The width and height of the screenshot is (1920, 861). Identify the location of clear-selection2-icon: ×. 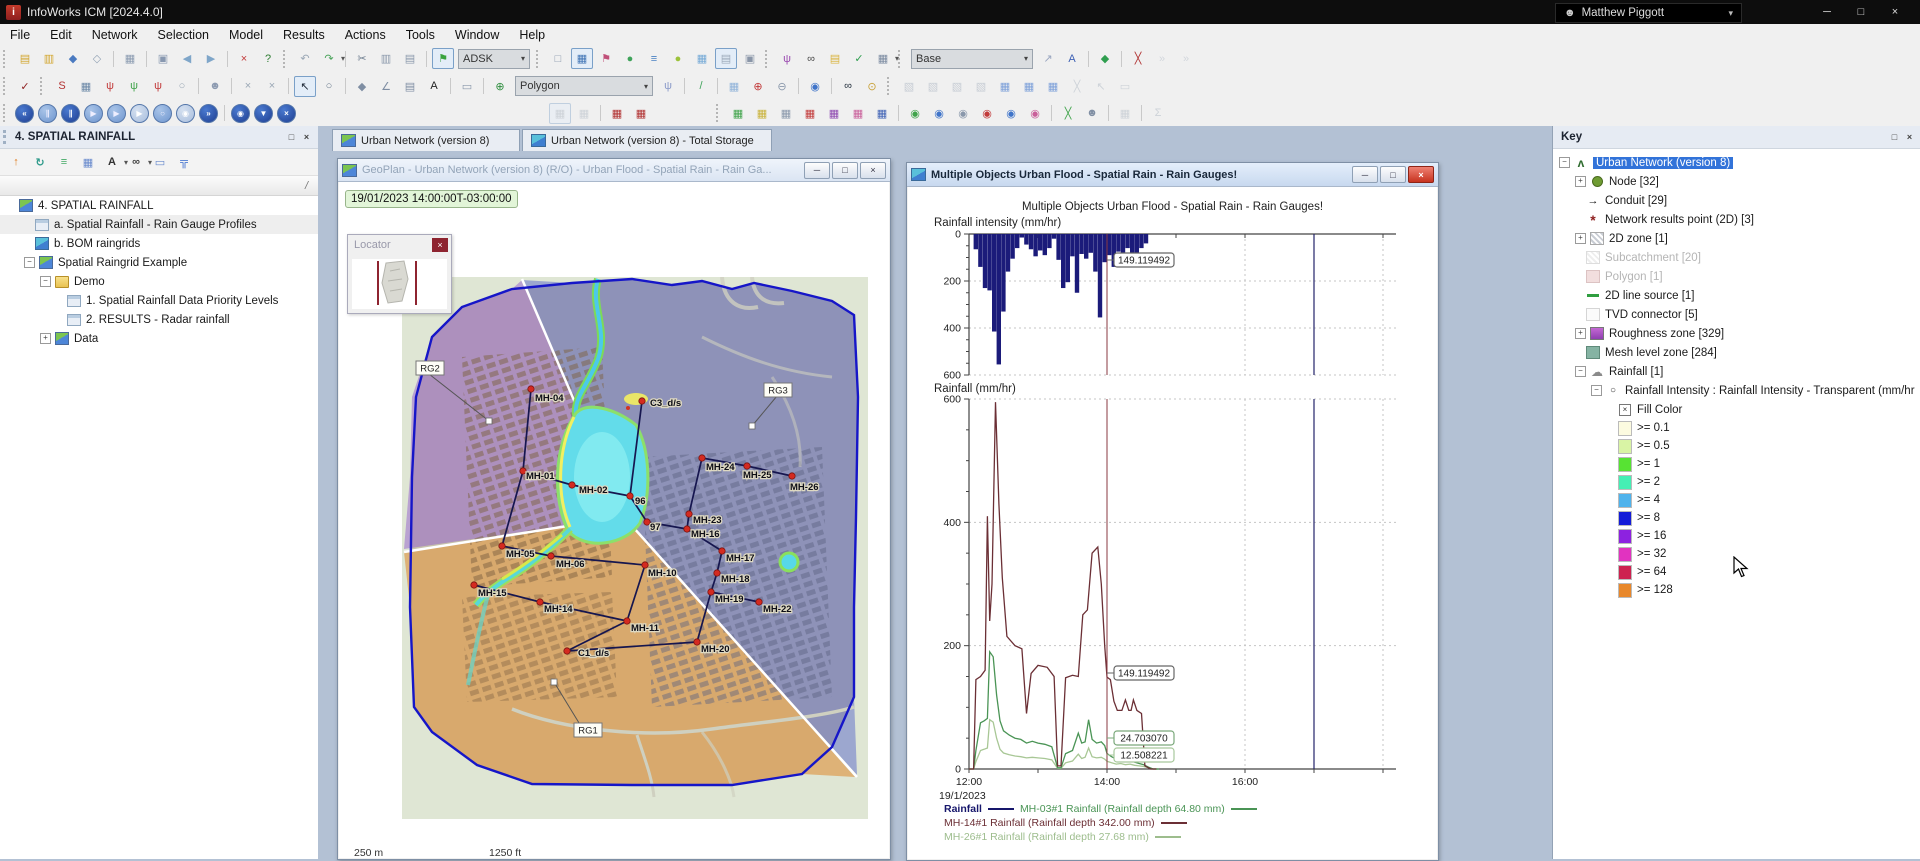
(272, 86).